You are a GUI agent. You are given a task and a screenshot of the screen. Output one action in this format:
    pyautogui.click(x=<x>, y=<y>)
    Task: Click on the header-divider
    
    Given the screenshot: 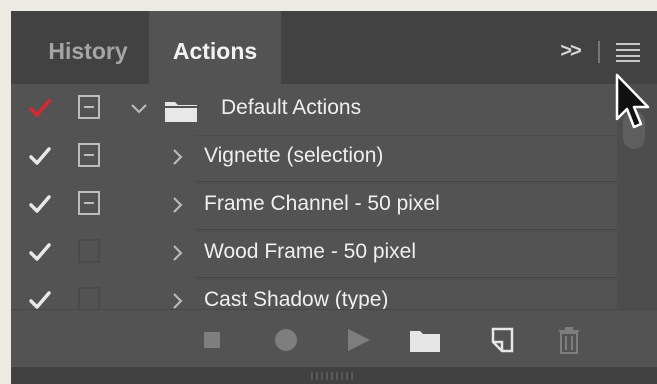 What is the action you would take?
    pyautogui.click(x=599, y=52)
    